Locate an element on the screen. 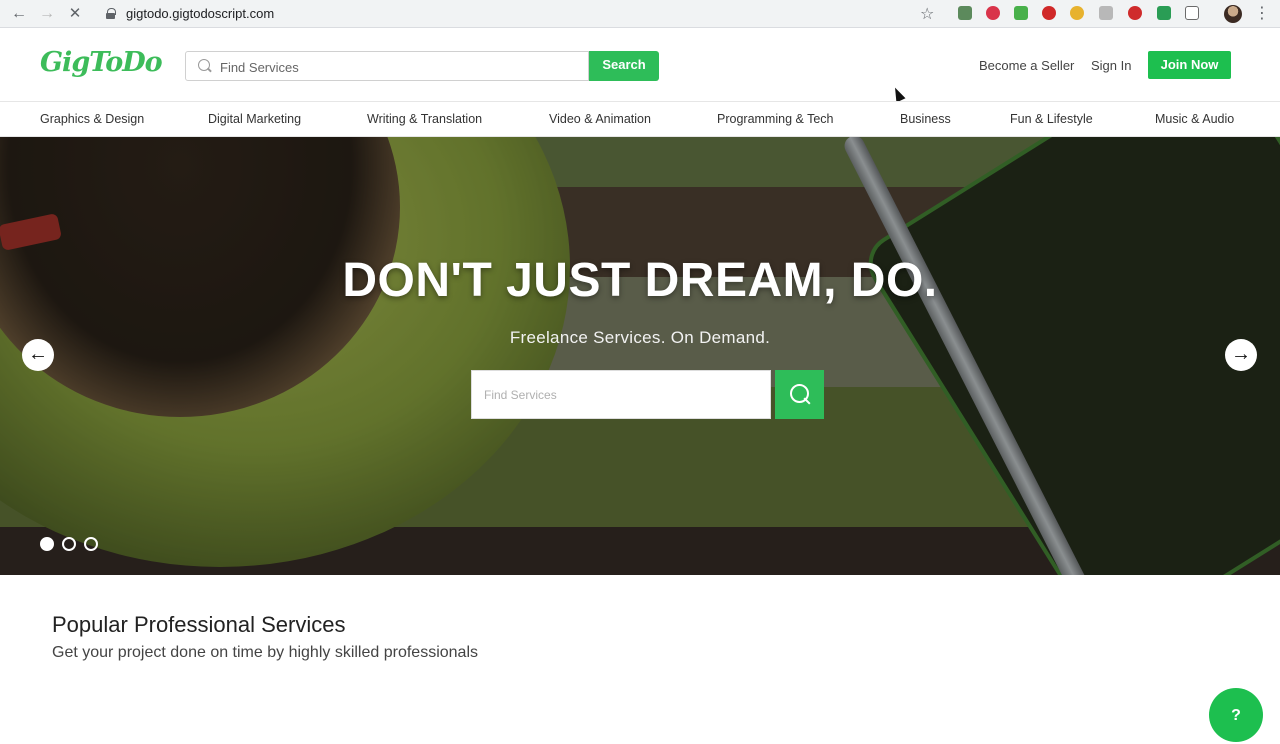  slider-prev-arrow-icon: ← is located at coordinates (38, 355).